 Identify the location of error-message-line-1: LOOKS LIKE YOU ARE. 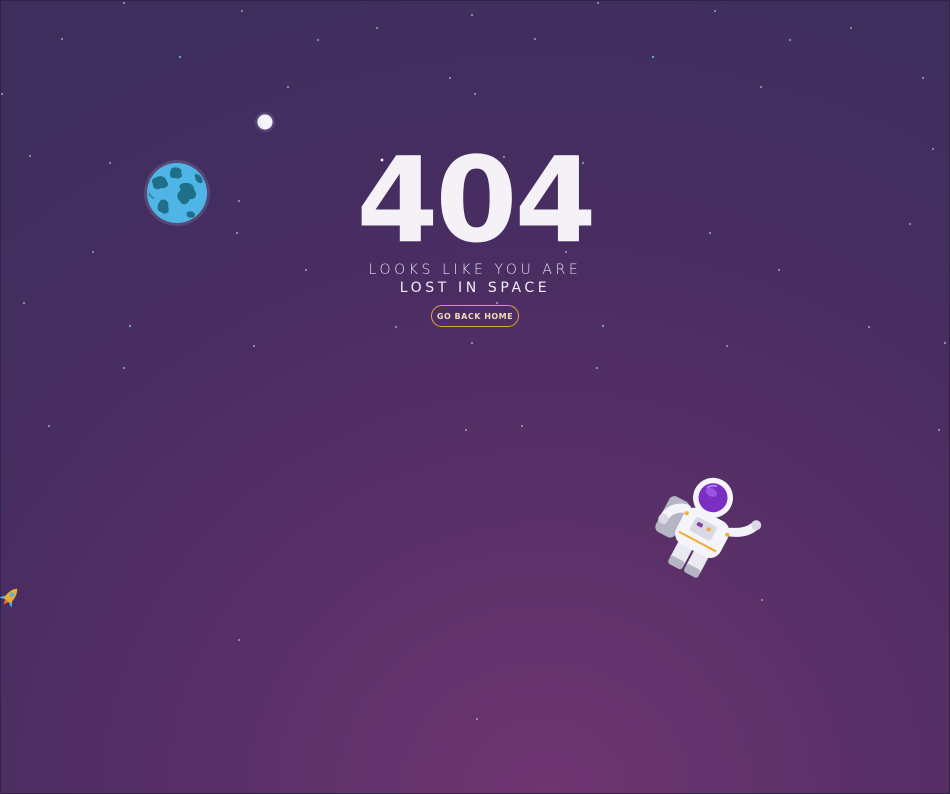
(475, 270).